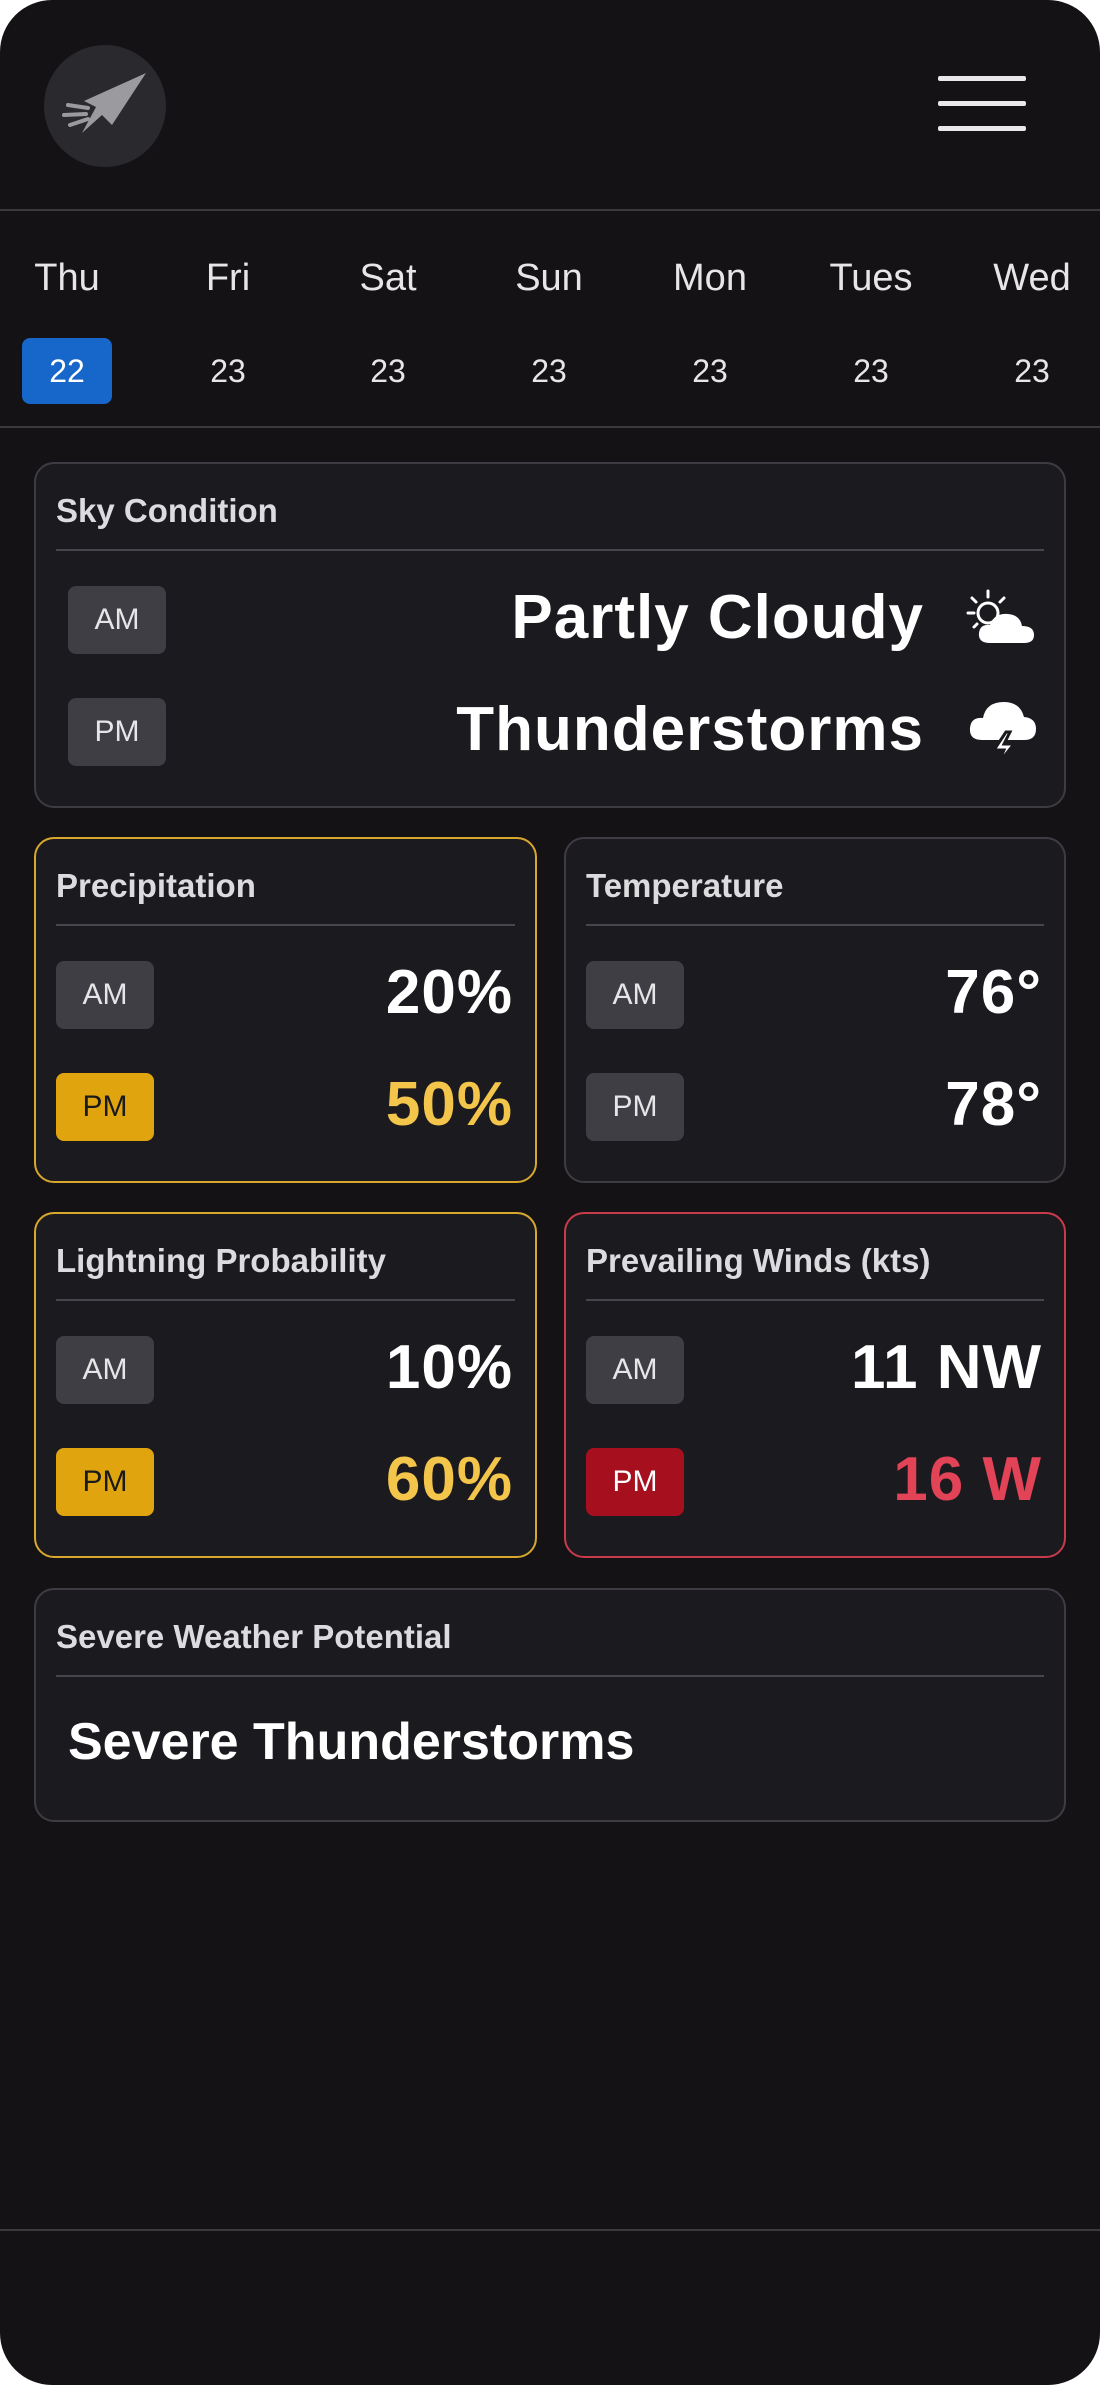 This screenshot has width=1100, height=2385. What do you see at coordinates (228, 318) in the screenshot?
I see `day-tab-fri: Fri 23` at bounding box center [228, 318].